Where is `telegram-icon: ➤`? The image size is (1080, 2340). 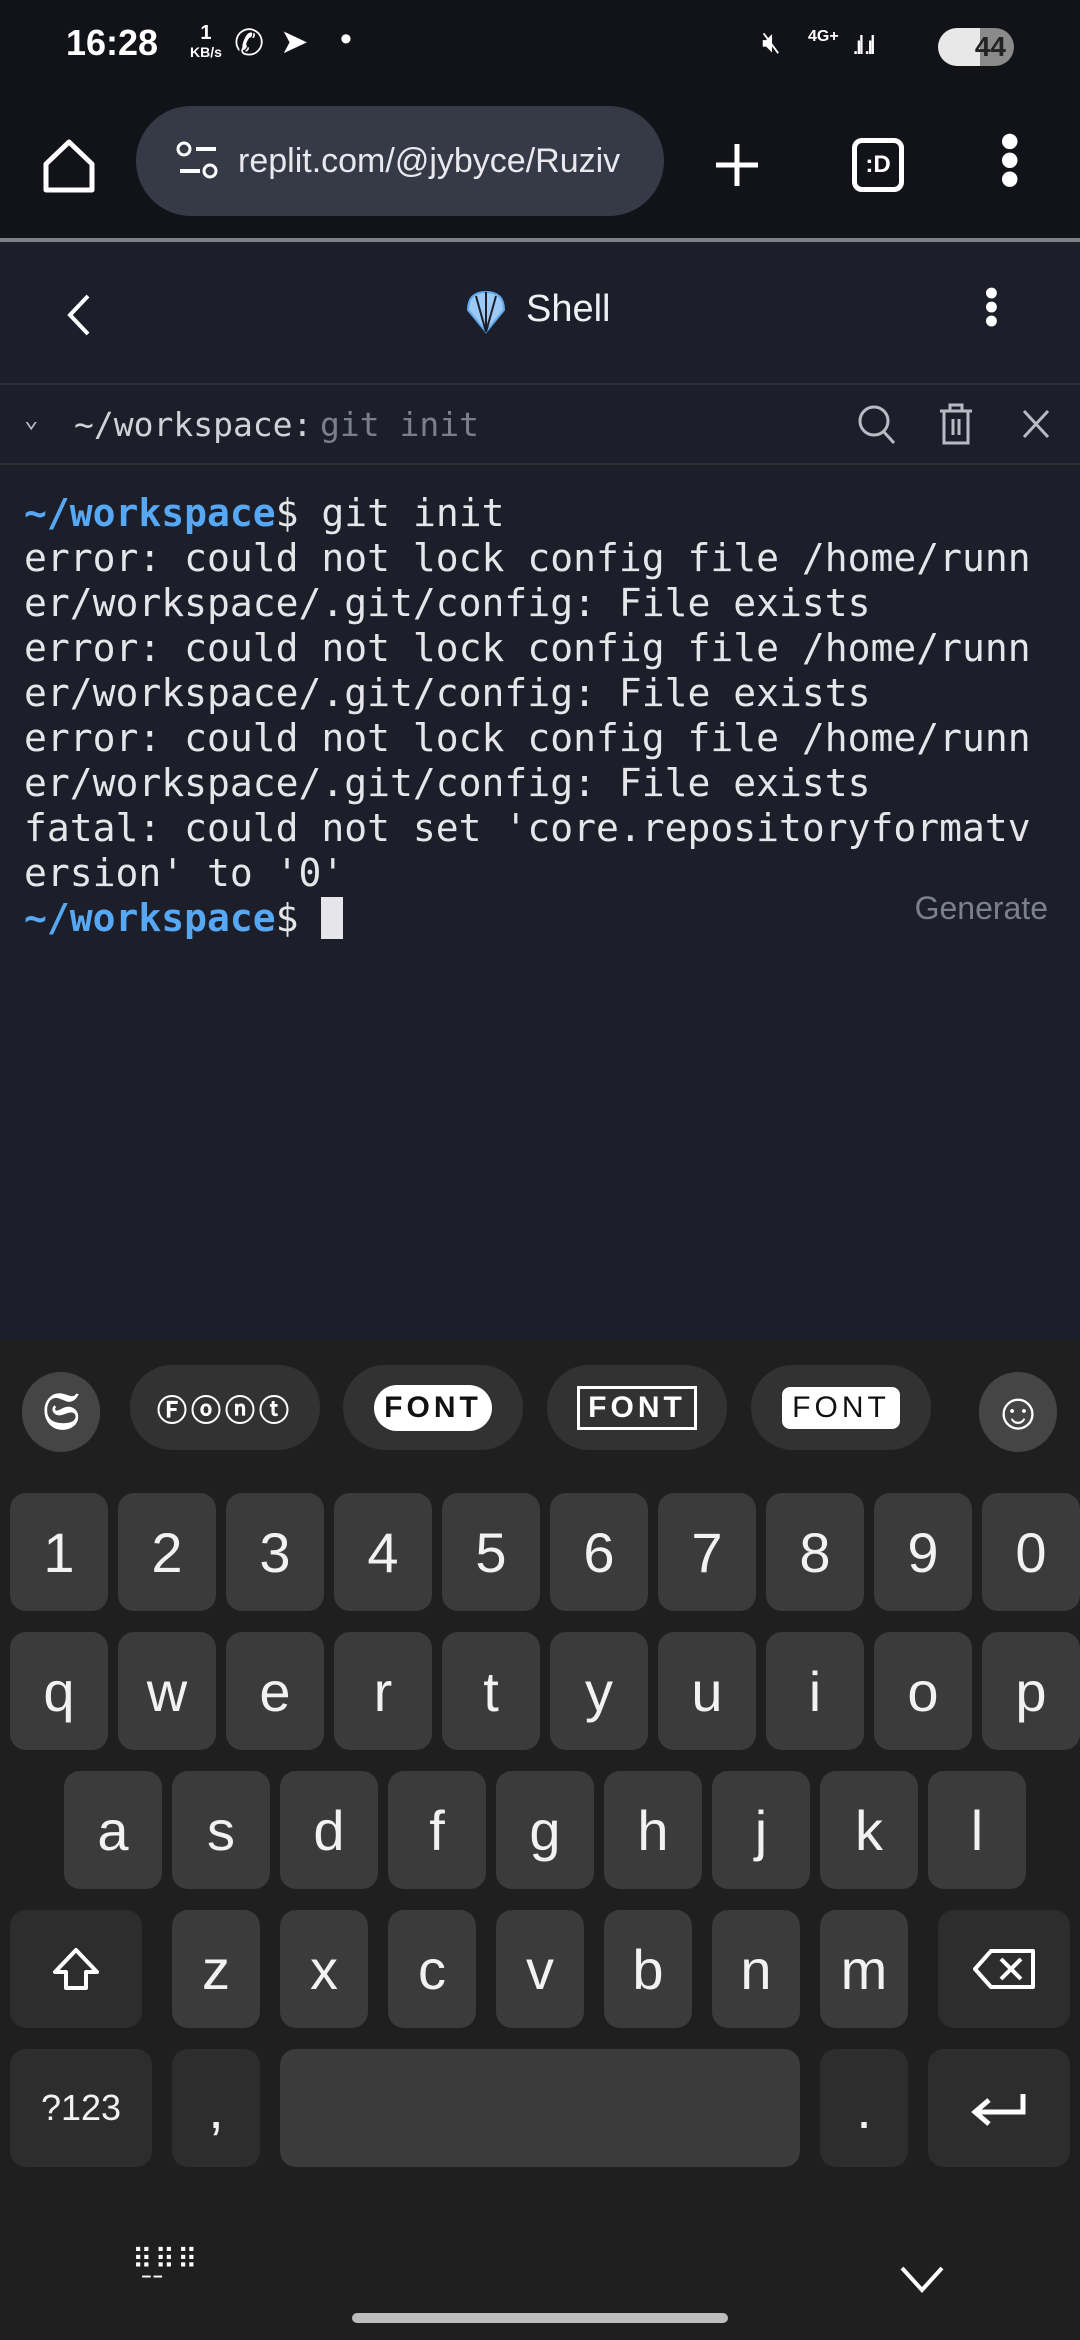
telegram-icon: ➤ is located at coordinates (294, 42).